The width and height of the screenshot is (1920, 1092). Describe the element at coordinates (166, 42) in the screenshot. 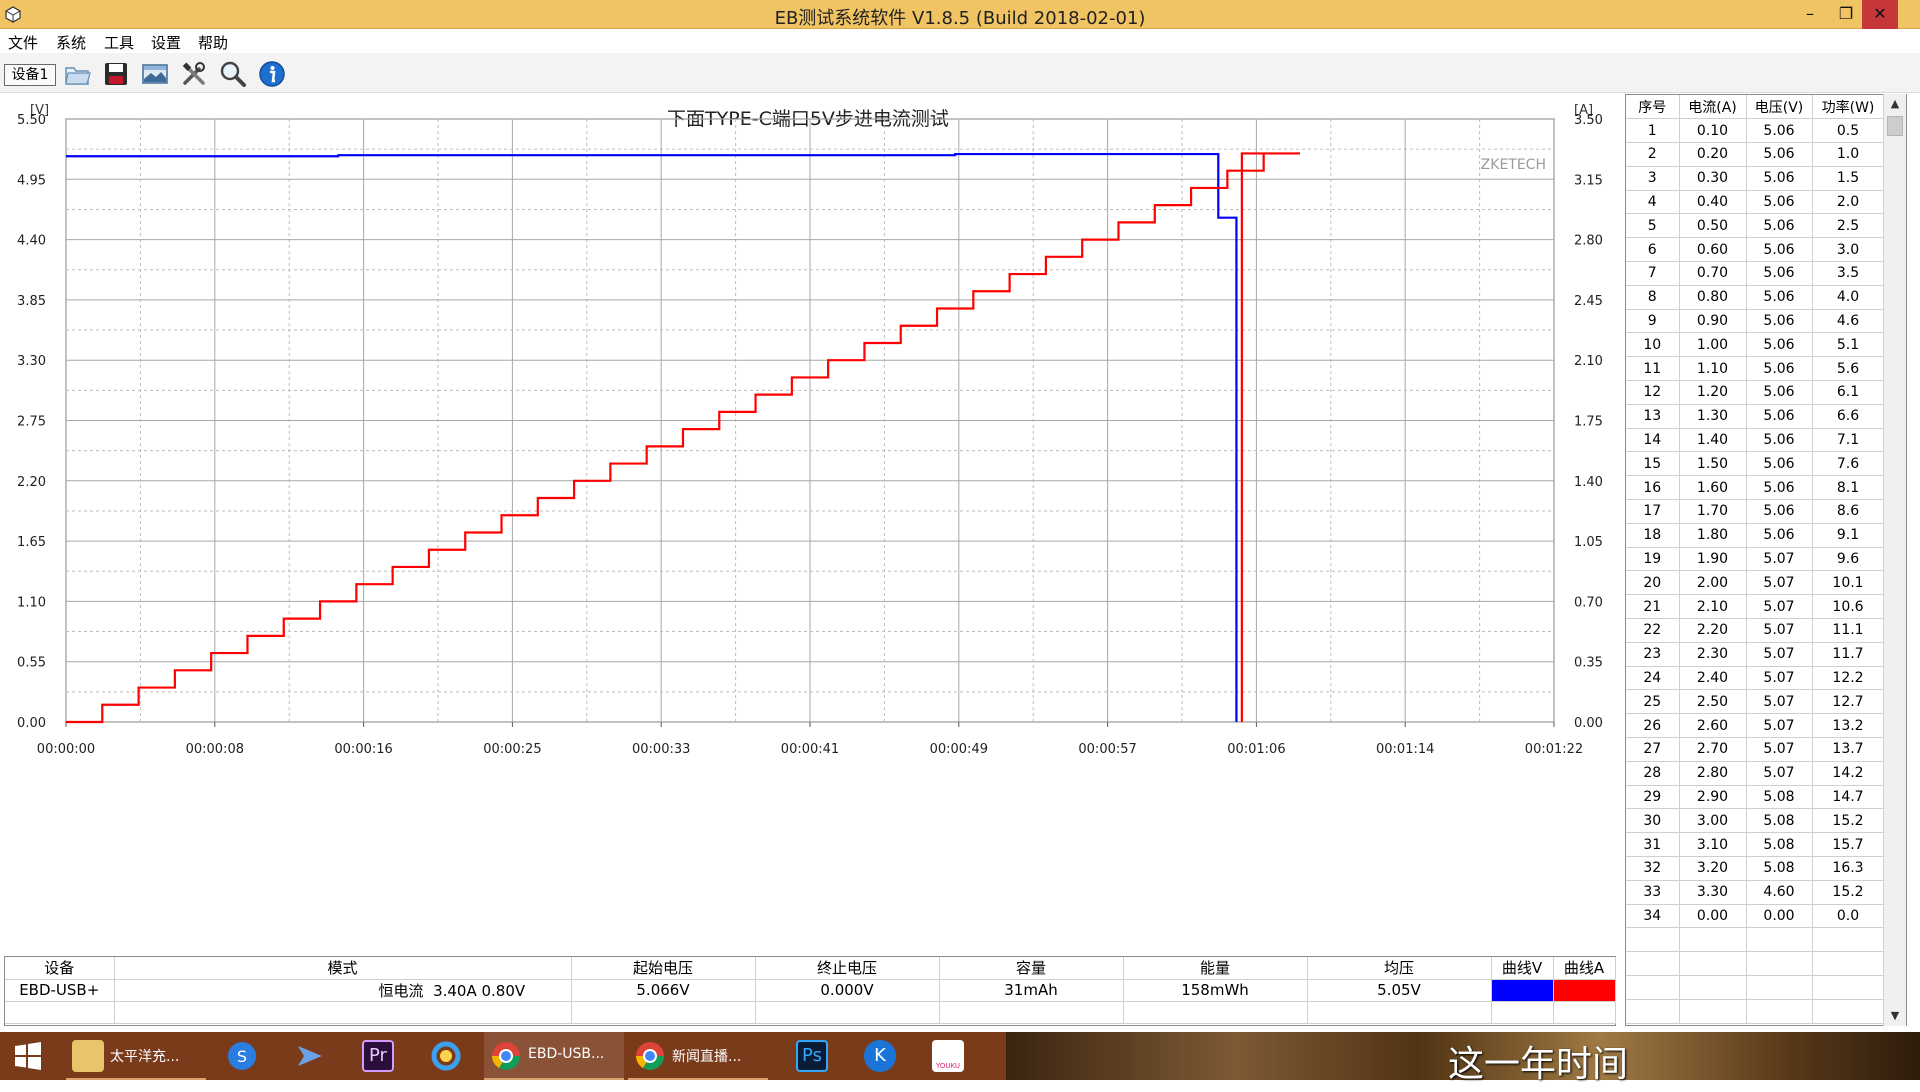

I see `menu-settings: 设置` at that location.